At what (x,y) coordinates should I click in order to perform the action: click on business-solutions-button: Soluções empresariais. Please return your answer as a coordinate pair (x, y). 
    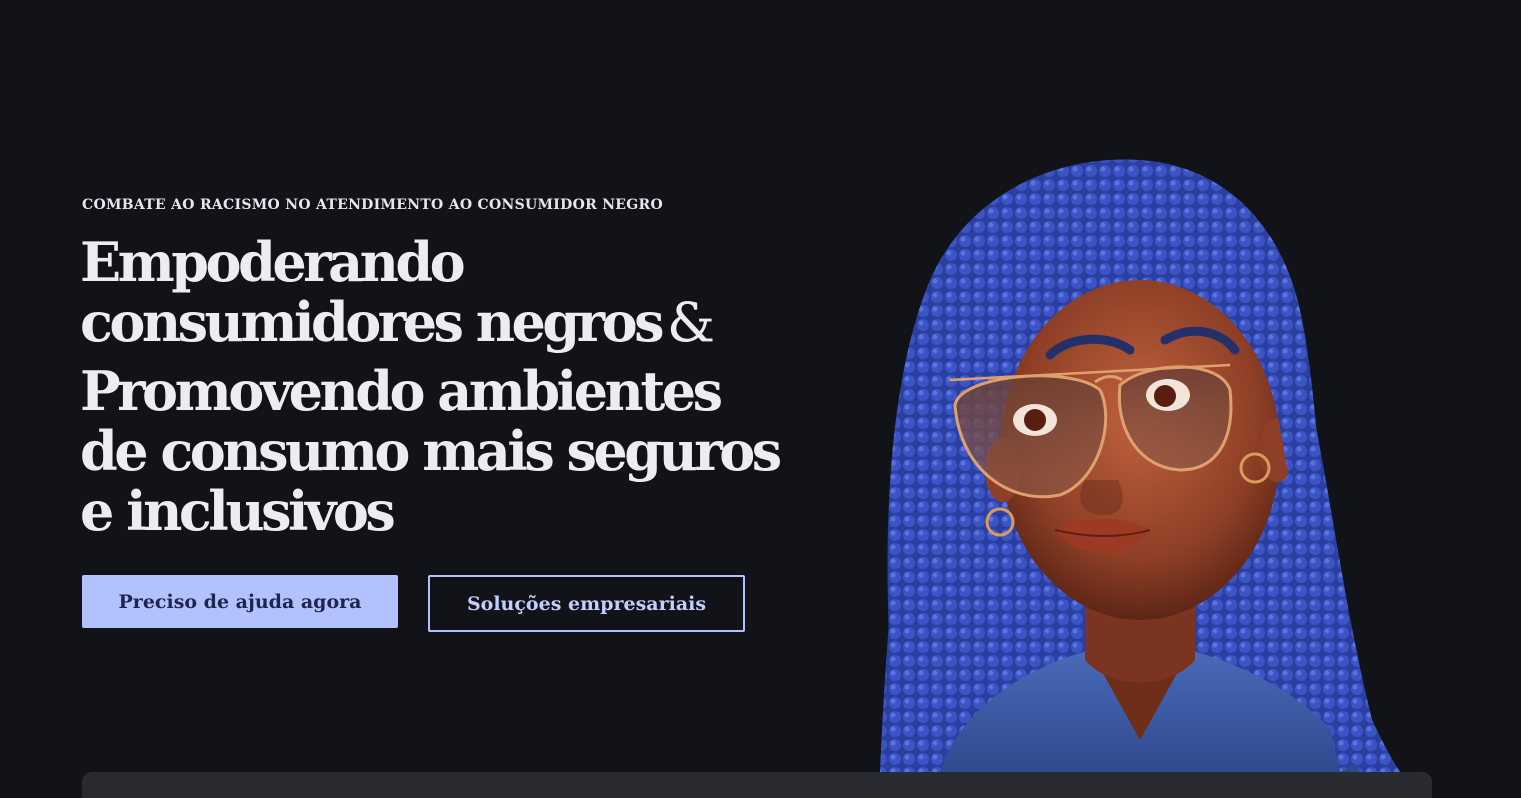
    Looking at the image, I should click on (586, 603).